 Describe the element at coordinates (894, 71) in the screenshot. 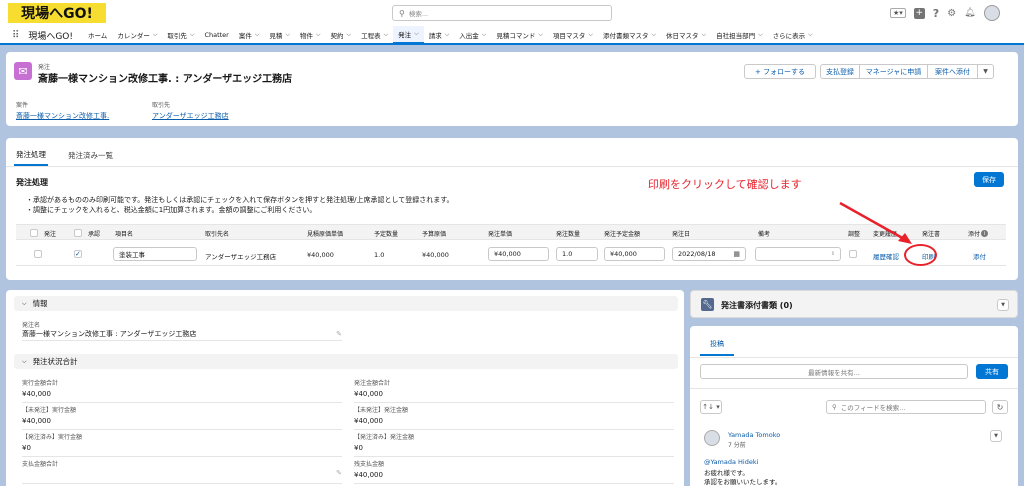

I see `manager-request-button: マネージャに申請` at that location.